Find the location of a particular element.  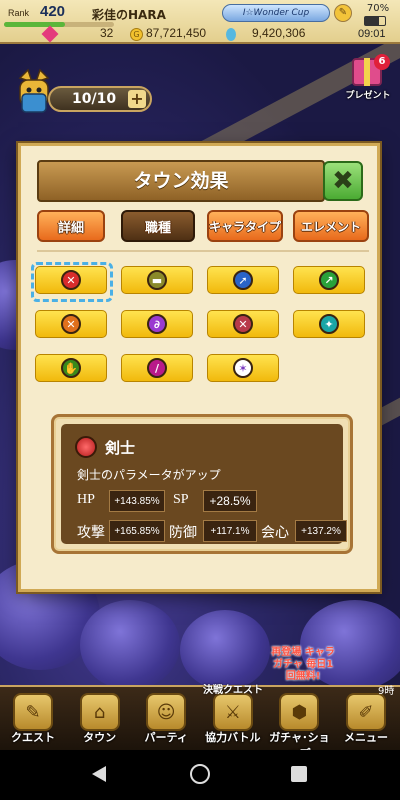

dialog-header: タウン効果 is located at coordinates (181, 181).